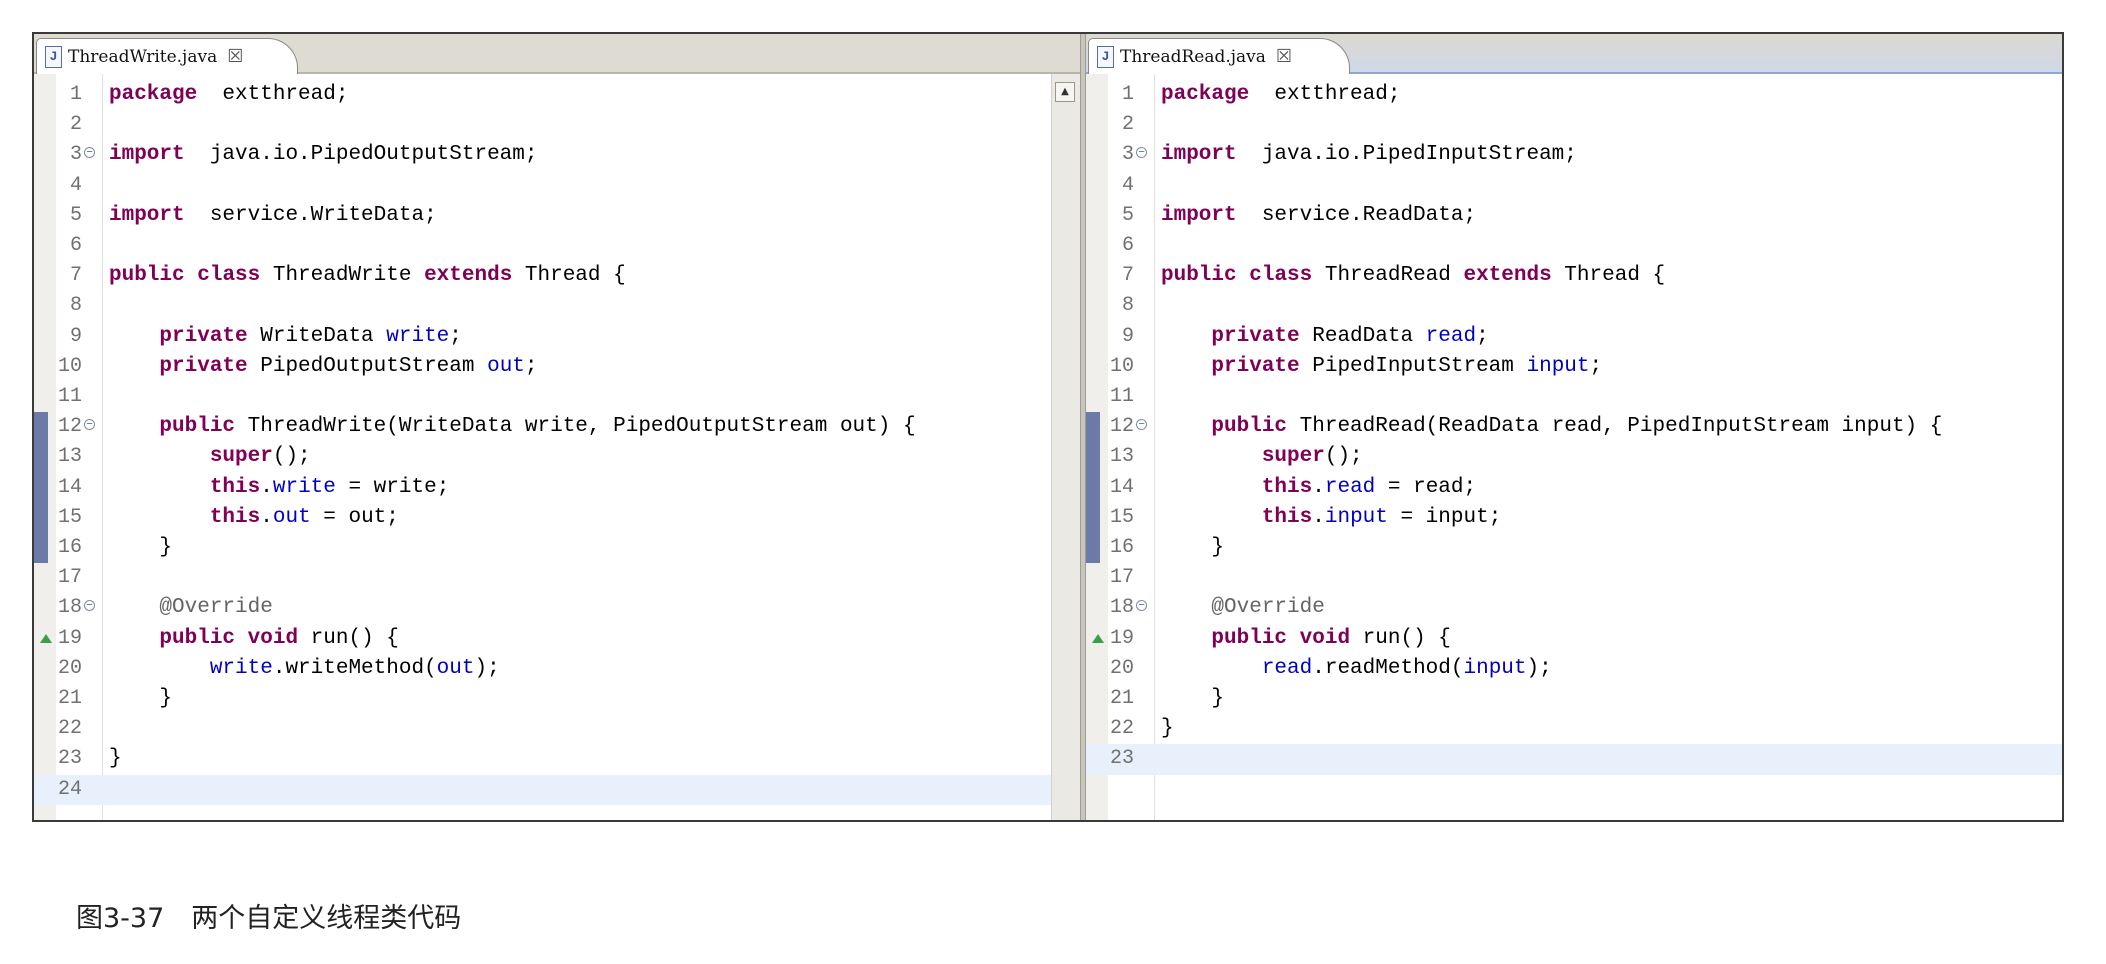 The width and height of the screenshot is (2106, 964). Describe the element at coordinates (285, 337) in the screenshot. I see `code-text: private WriteData write;` at that location.